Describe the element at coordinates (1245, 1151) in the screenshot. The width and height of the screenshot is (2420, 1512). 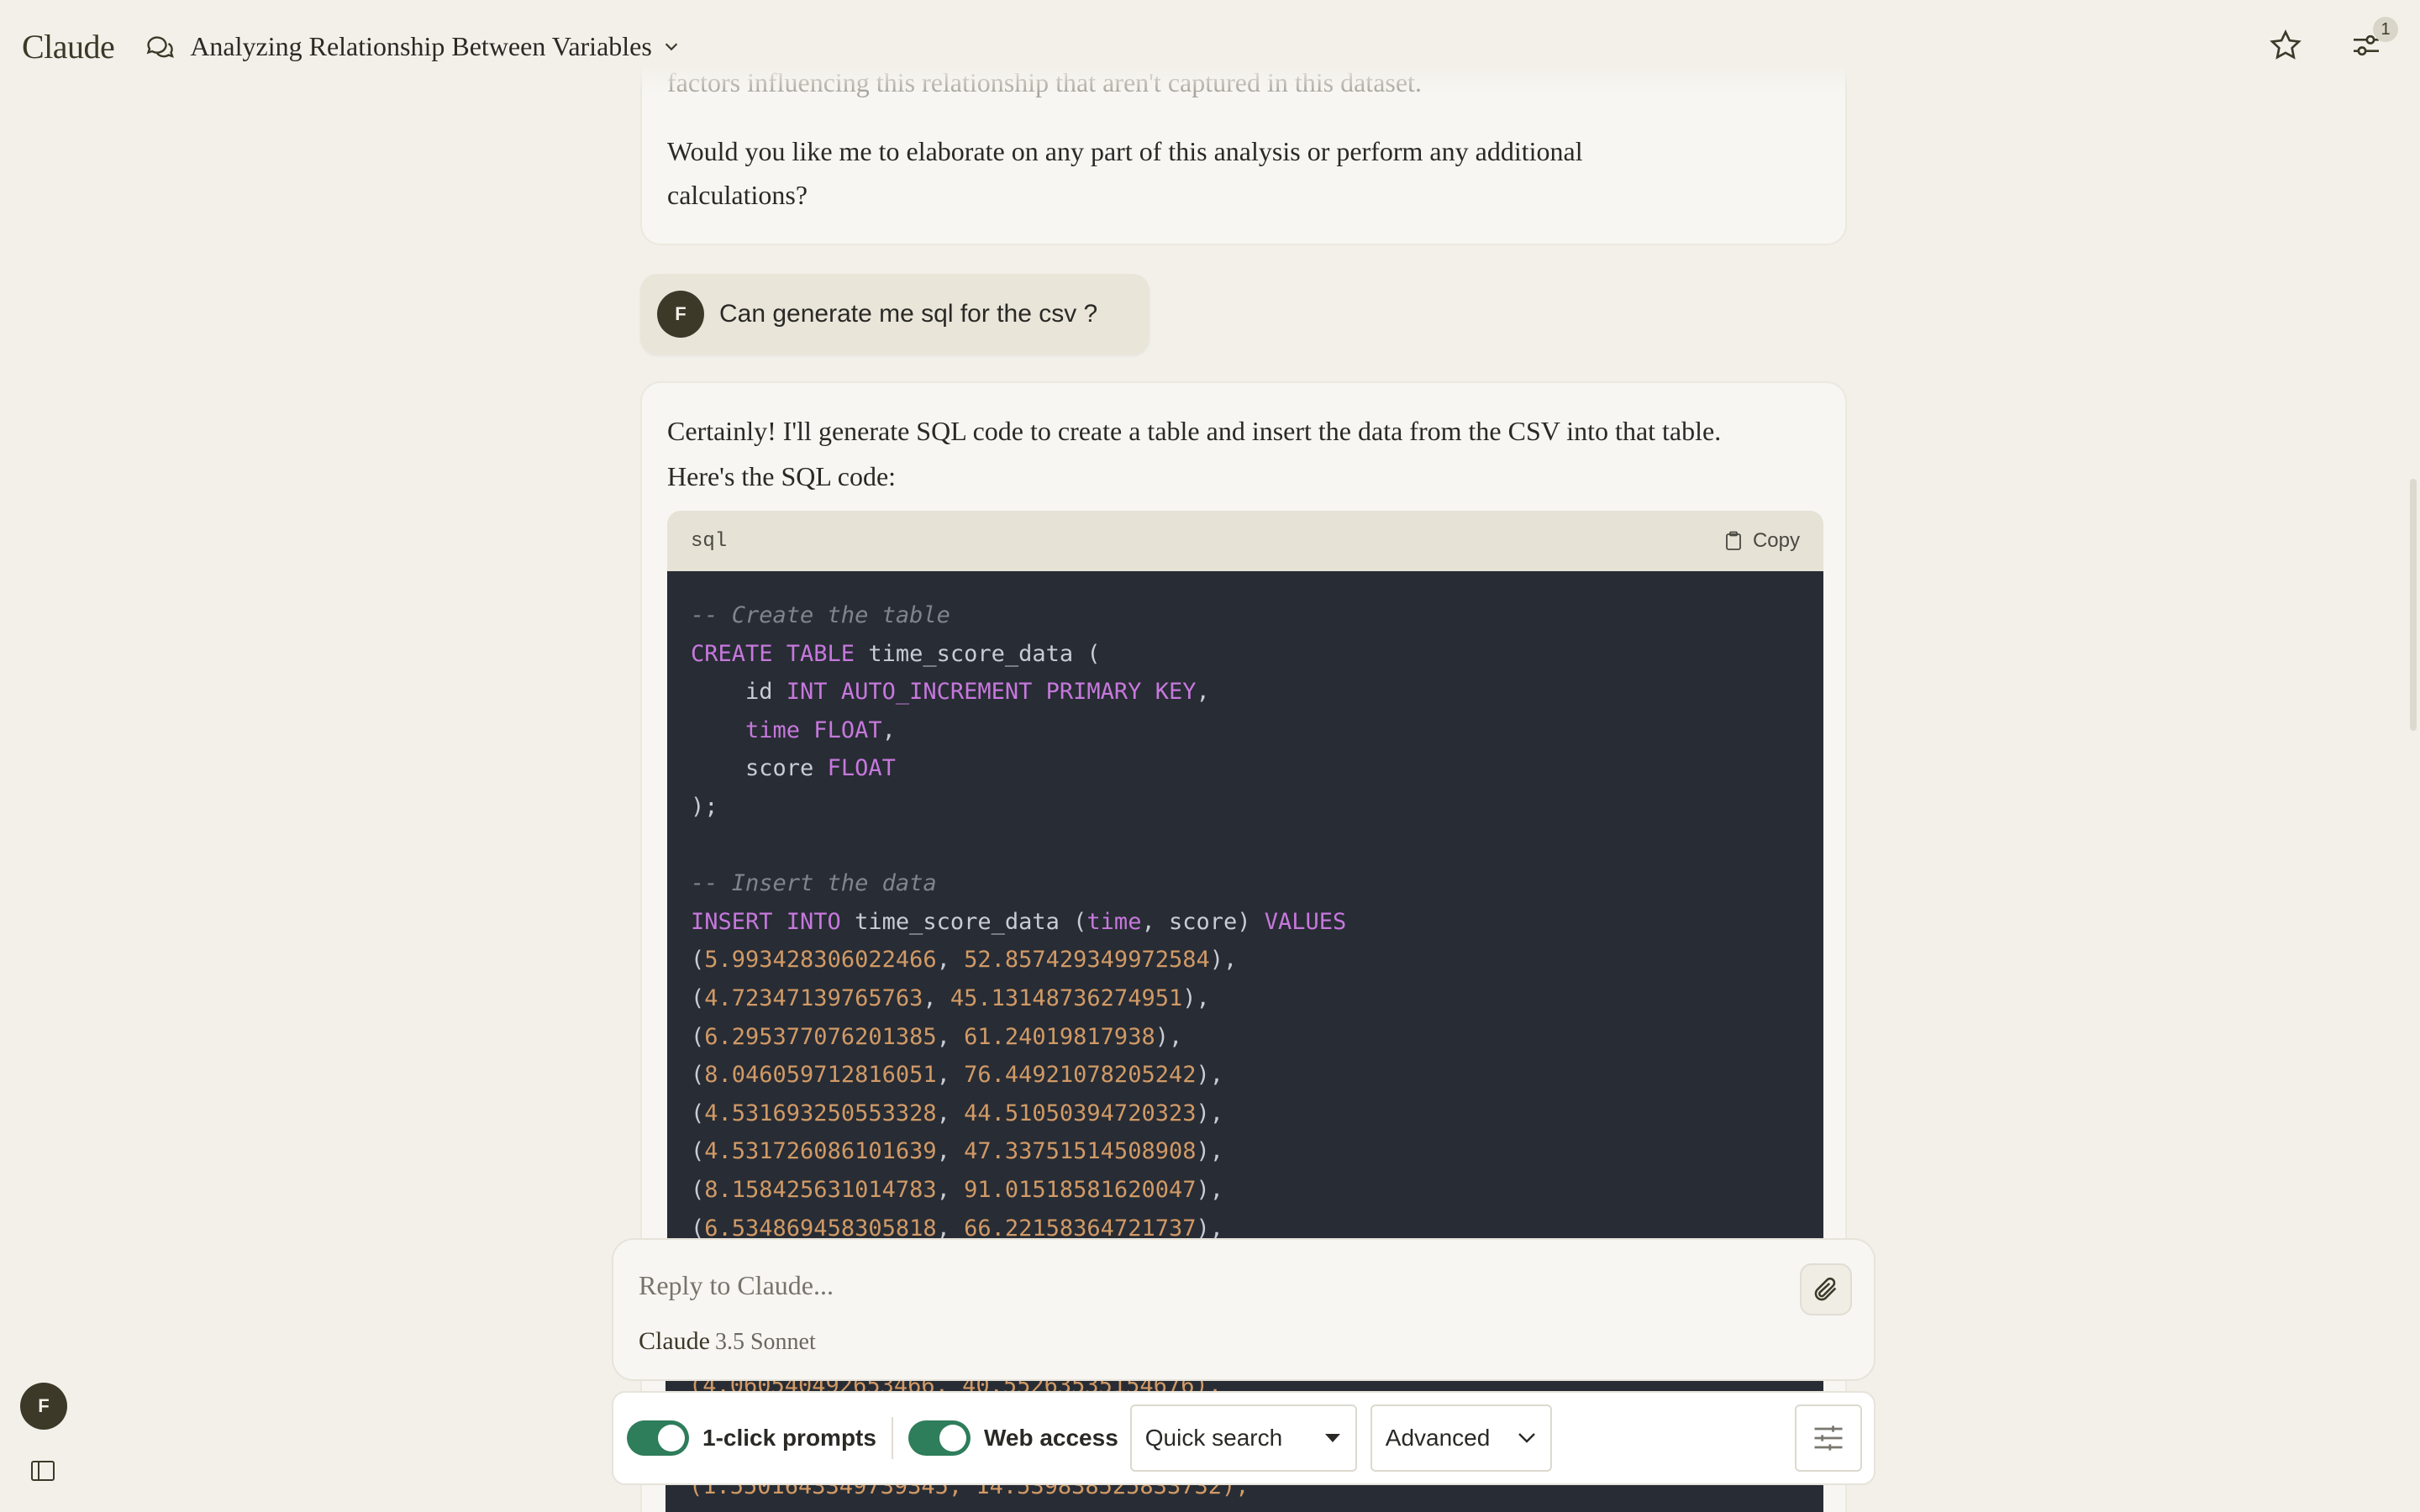
I see `code-line: (4.531726086101639, 47.33751514508908),` at that location.